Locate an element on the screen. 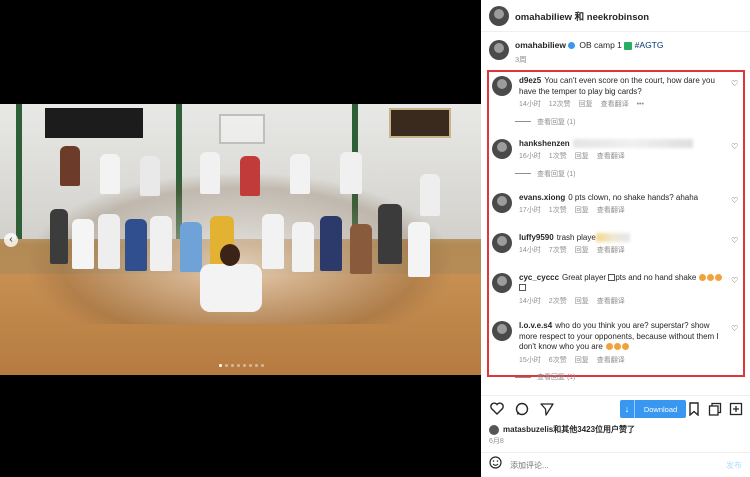 Image resolution: width=750 pixels, height=477 pixels. download-label: Download is located at coordinates (660, 409).